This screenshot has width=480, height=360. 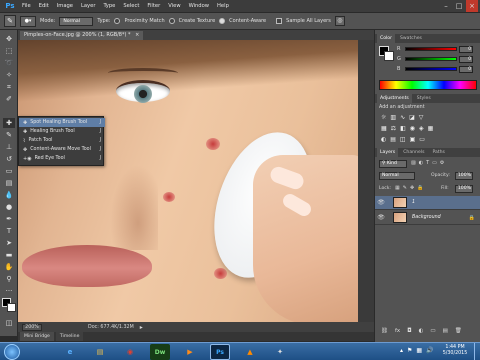 What do you see at coordinates (9, 123) in the screenshot?
I see `spot-healing-tool-icon: ✚` at bounding box center [9, 123].